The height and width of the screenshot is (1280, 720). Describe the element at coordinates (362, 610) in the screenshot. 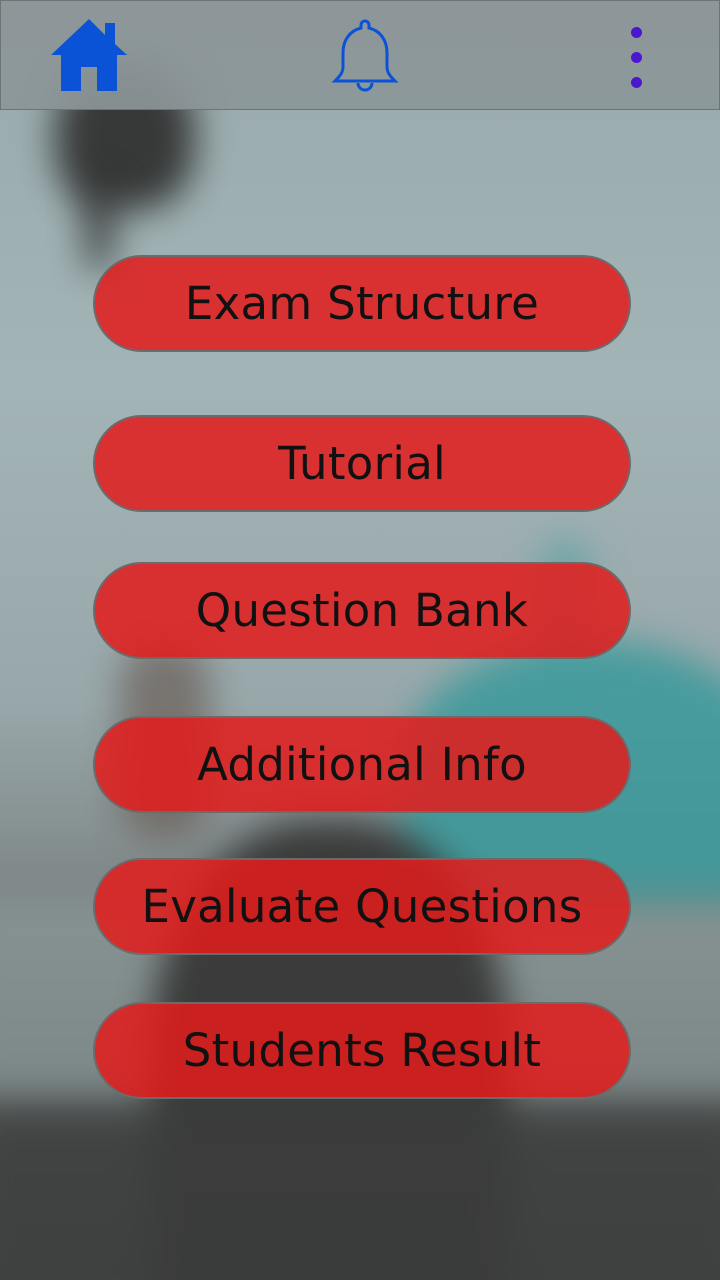

I see `question-bank-button: Question Bank` at that location.